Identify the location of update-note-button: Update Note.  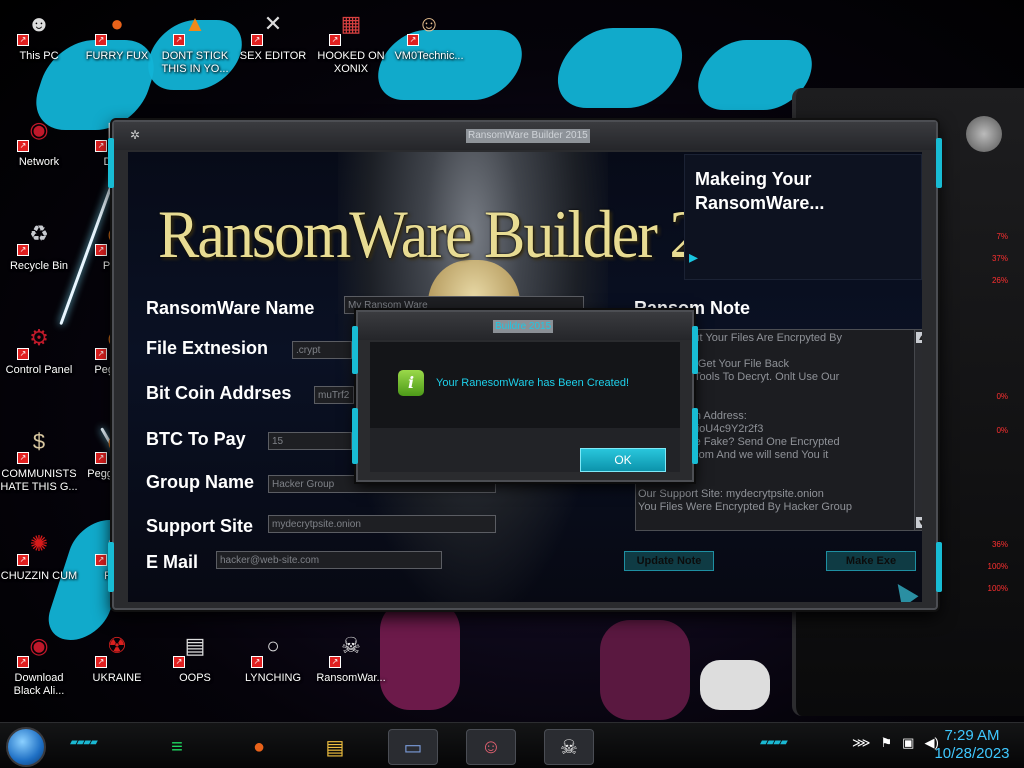
(669, 561).